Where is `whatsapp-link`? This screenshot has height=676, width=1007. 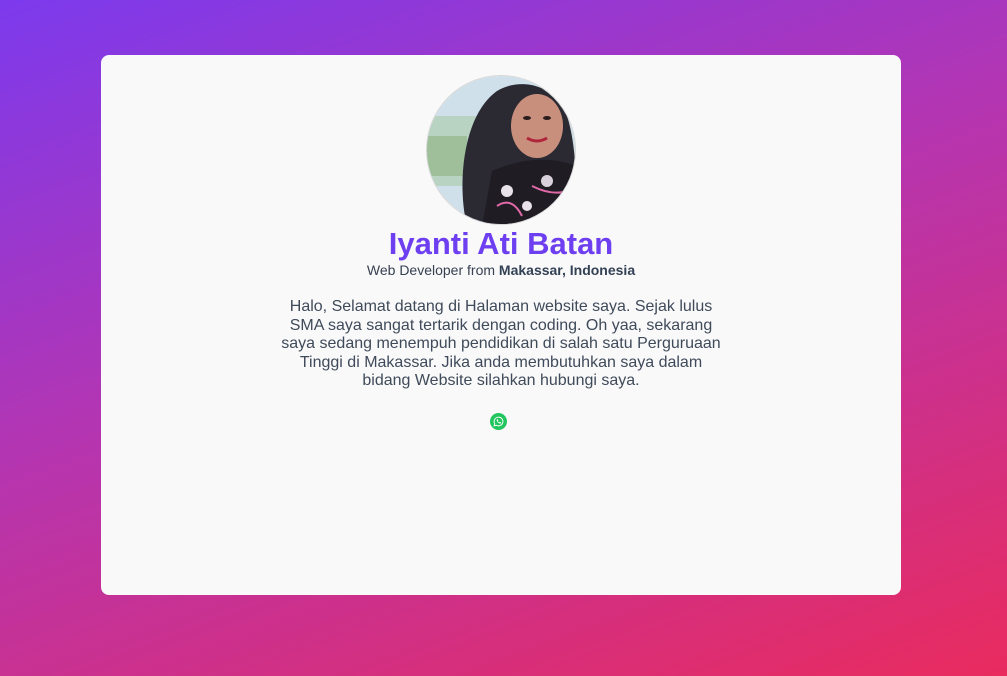
whatsapp-link is located at coordinates (498, 421).